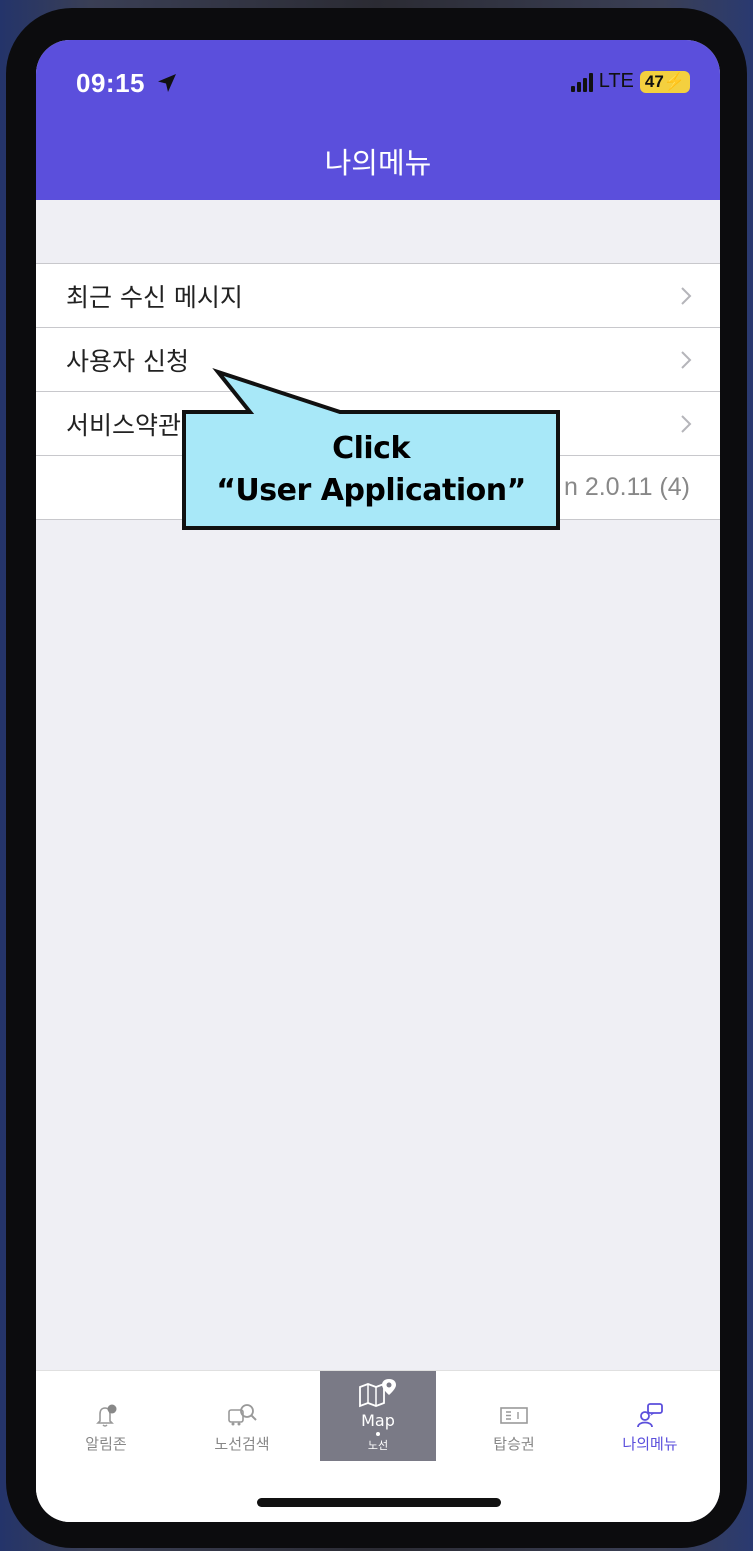  I want to click on bus-search-icon, so click(242, 1415).